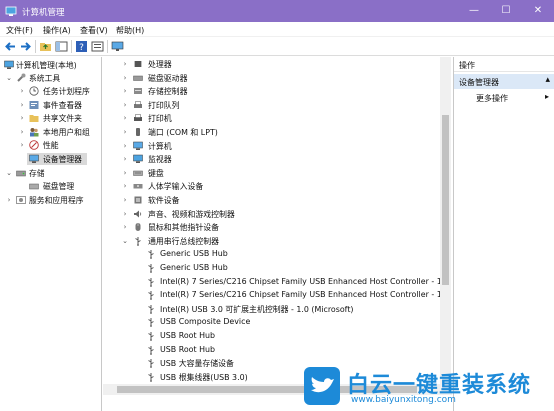 Image resolution: width=554 pixels, height=411 pixels. Describe the element at coordinates (504, 64) in the screenshot. I see `actions-header: 操作` at that location.